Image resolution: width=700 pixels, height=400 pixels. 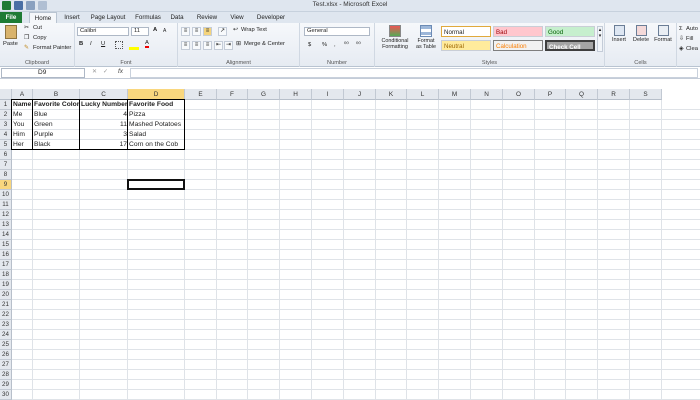 I want to click on delete-cells-button: Delete, so click(x=641, y=34).